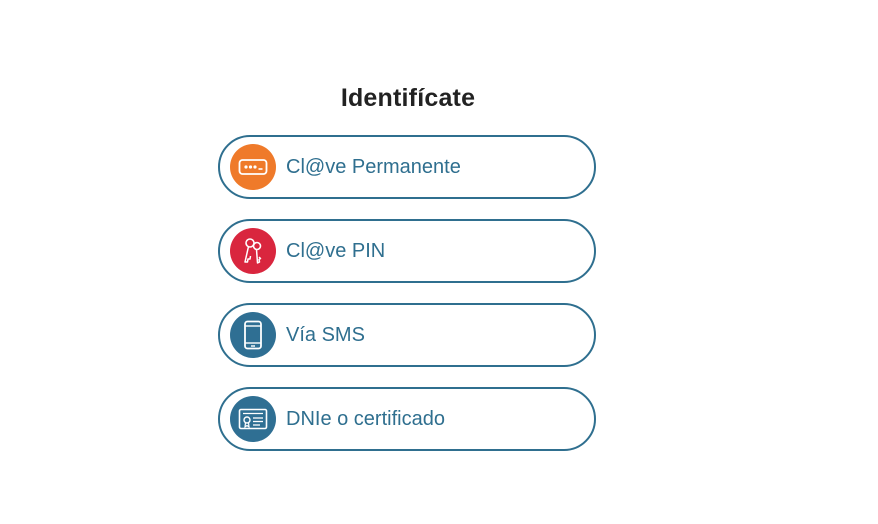 This screenshot has width=878, height=524. Describe the element at coordinates (325, 335) in the screenshot. I see `option-label: Vía SMS` at that location.